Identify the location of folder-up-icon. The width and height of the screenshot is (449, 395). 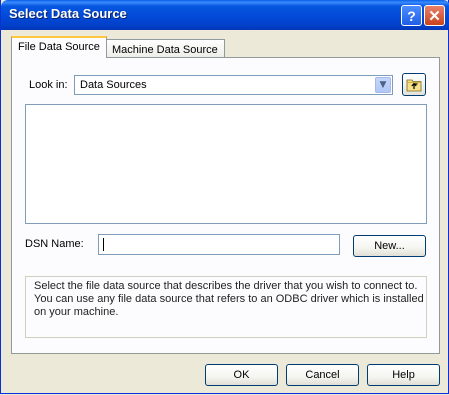
(414, 85).